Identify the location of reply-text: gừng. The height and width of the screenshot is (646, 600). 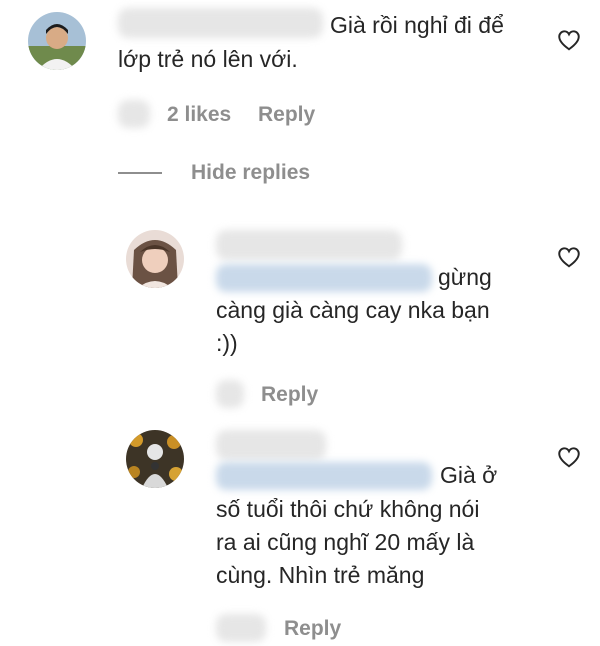
(465, 277).